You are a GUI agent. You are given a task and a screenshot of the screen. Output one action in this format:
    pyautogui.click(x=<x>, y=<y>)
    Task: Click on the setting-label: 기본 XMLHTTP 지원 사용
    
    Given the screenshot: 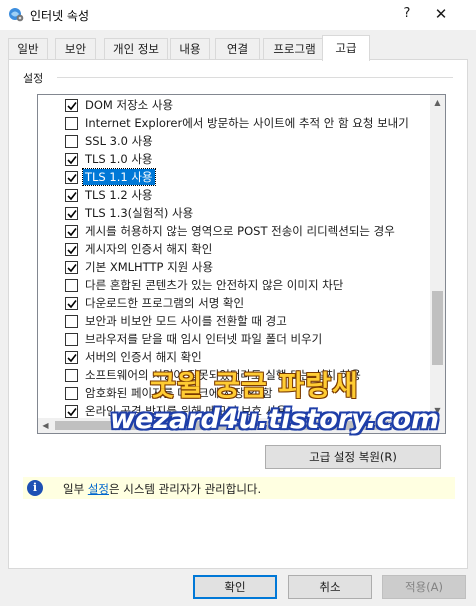 What is the action you would take?
    pyautogui.click(x=149, y=267)
    